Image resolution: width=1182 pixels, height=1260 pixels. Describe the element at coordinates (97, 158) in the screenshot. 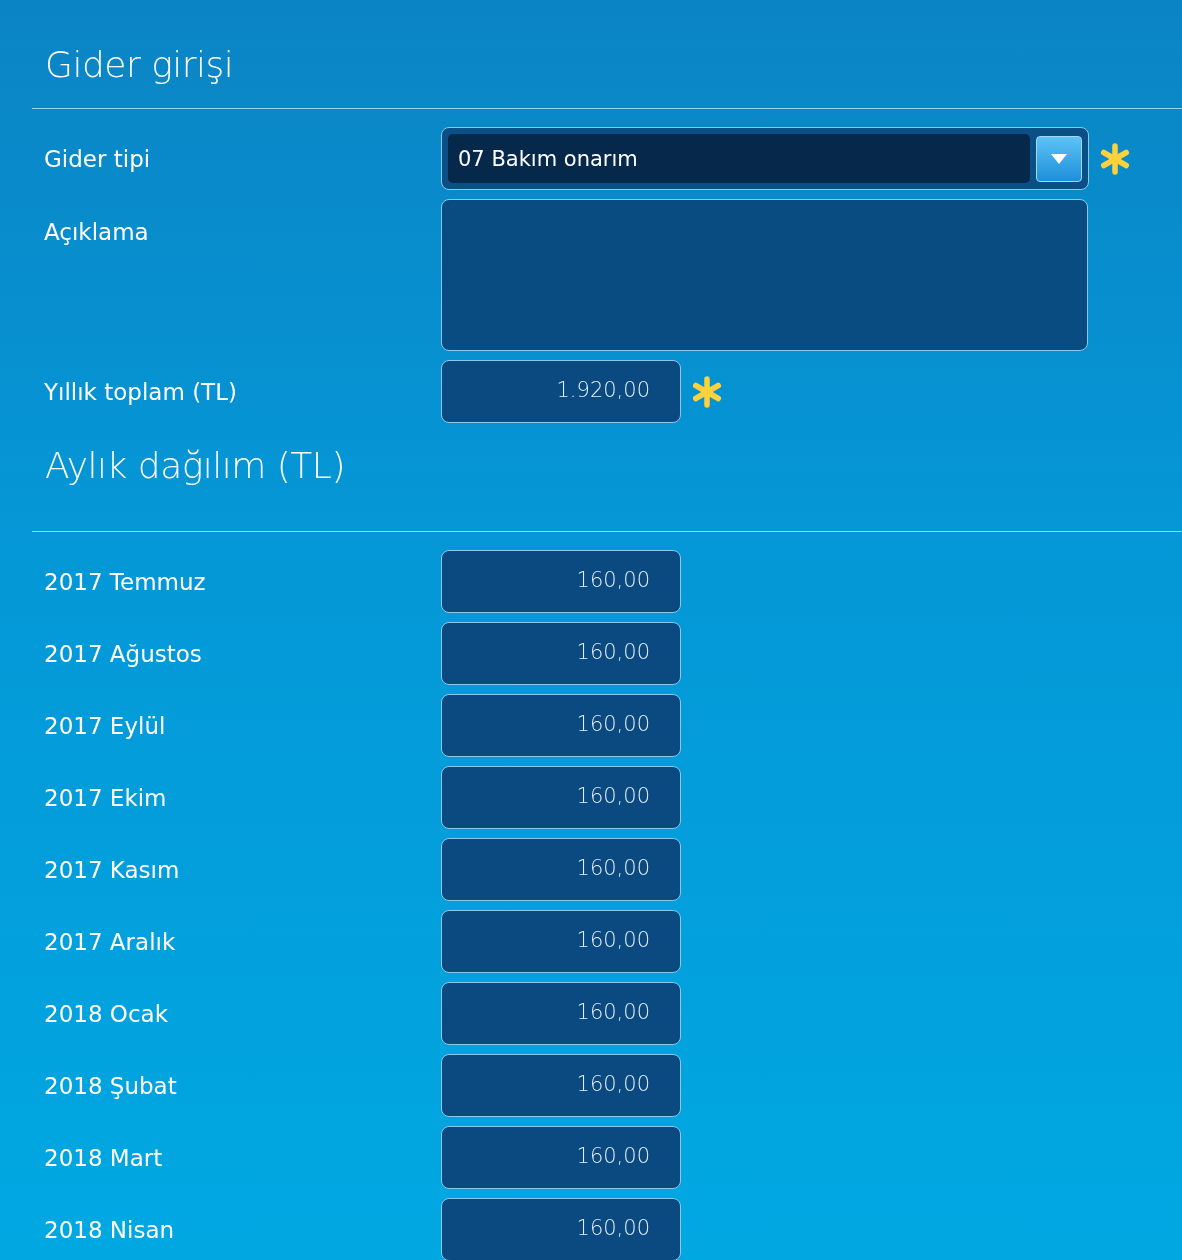

I see `field-label: Gider tipi` at that location.